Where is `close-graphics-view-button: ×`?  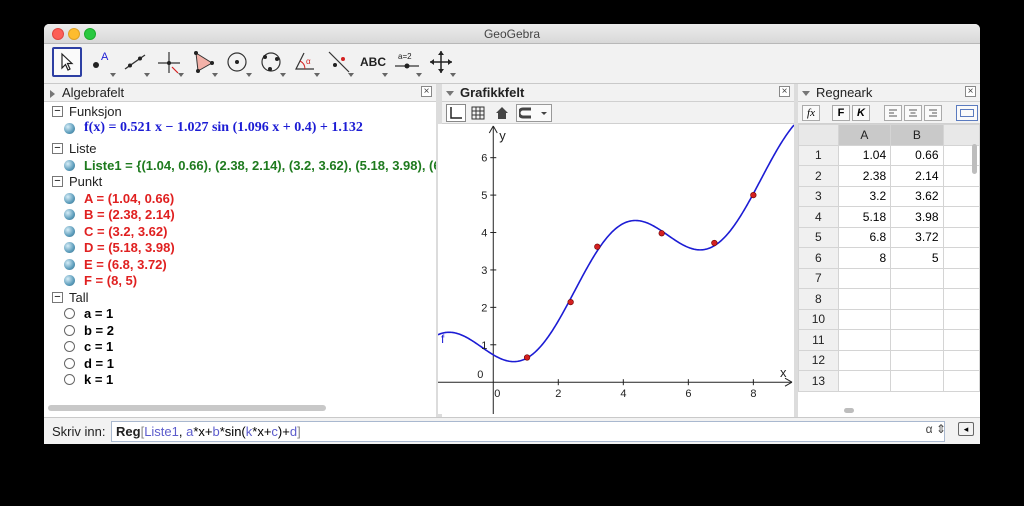 close-graphics-view-button: × is located at coordinates (784, 91).